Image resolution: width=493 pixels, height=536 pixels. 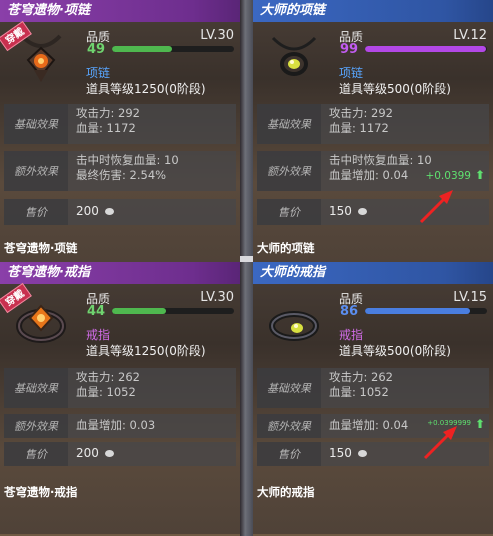 I want to click on extra-effect-row: 额外效果 血量增加: 0.03, so click(x=120, y=426).